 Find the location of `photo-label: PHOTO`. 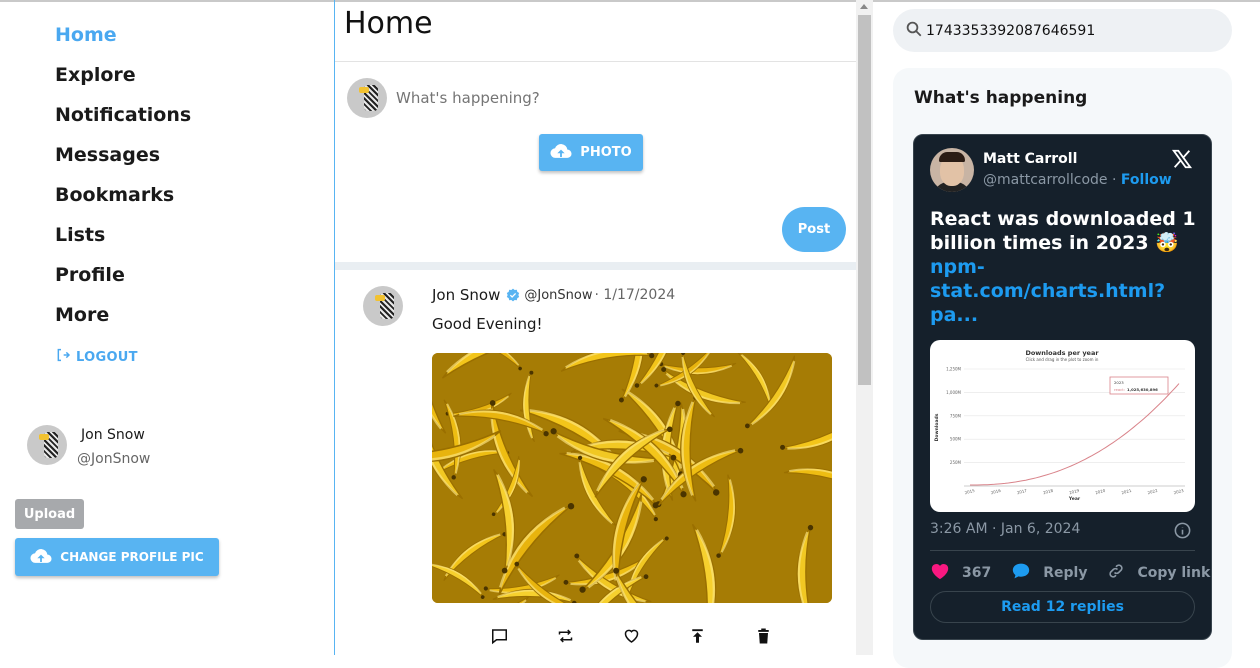

photo-label: PHOTO is located at coordinates (606, 152).